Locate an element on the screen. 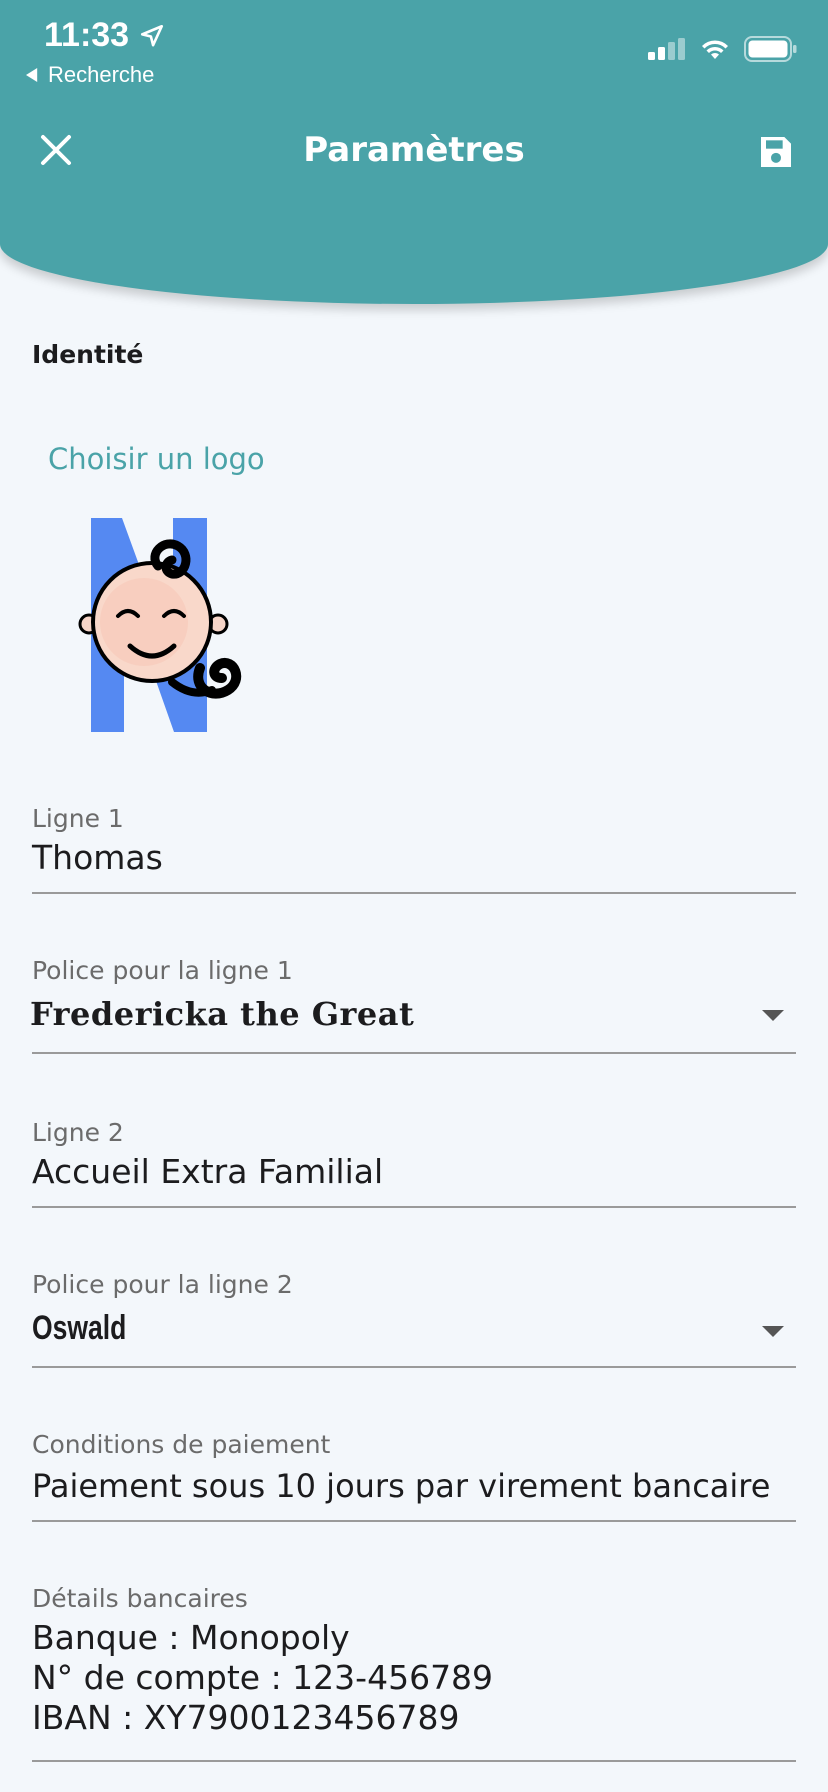 The image size is (828, 1792). status-indicators is located at coordinates (723, 49).